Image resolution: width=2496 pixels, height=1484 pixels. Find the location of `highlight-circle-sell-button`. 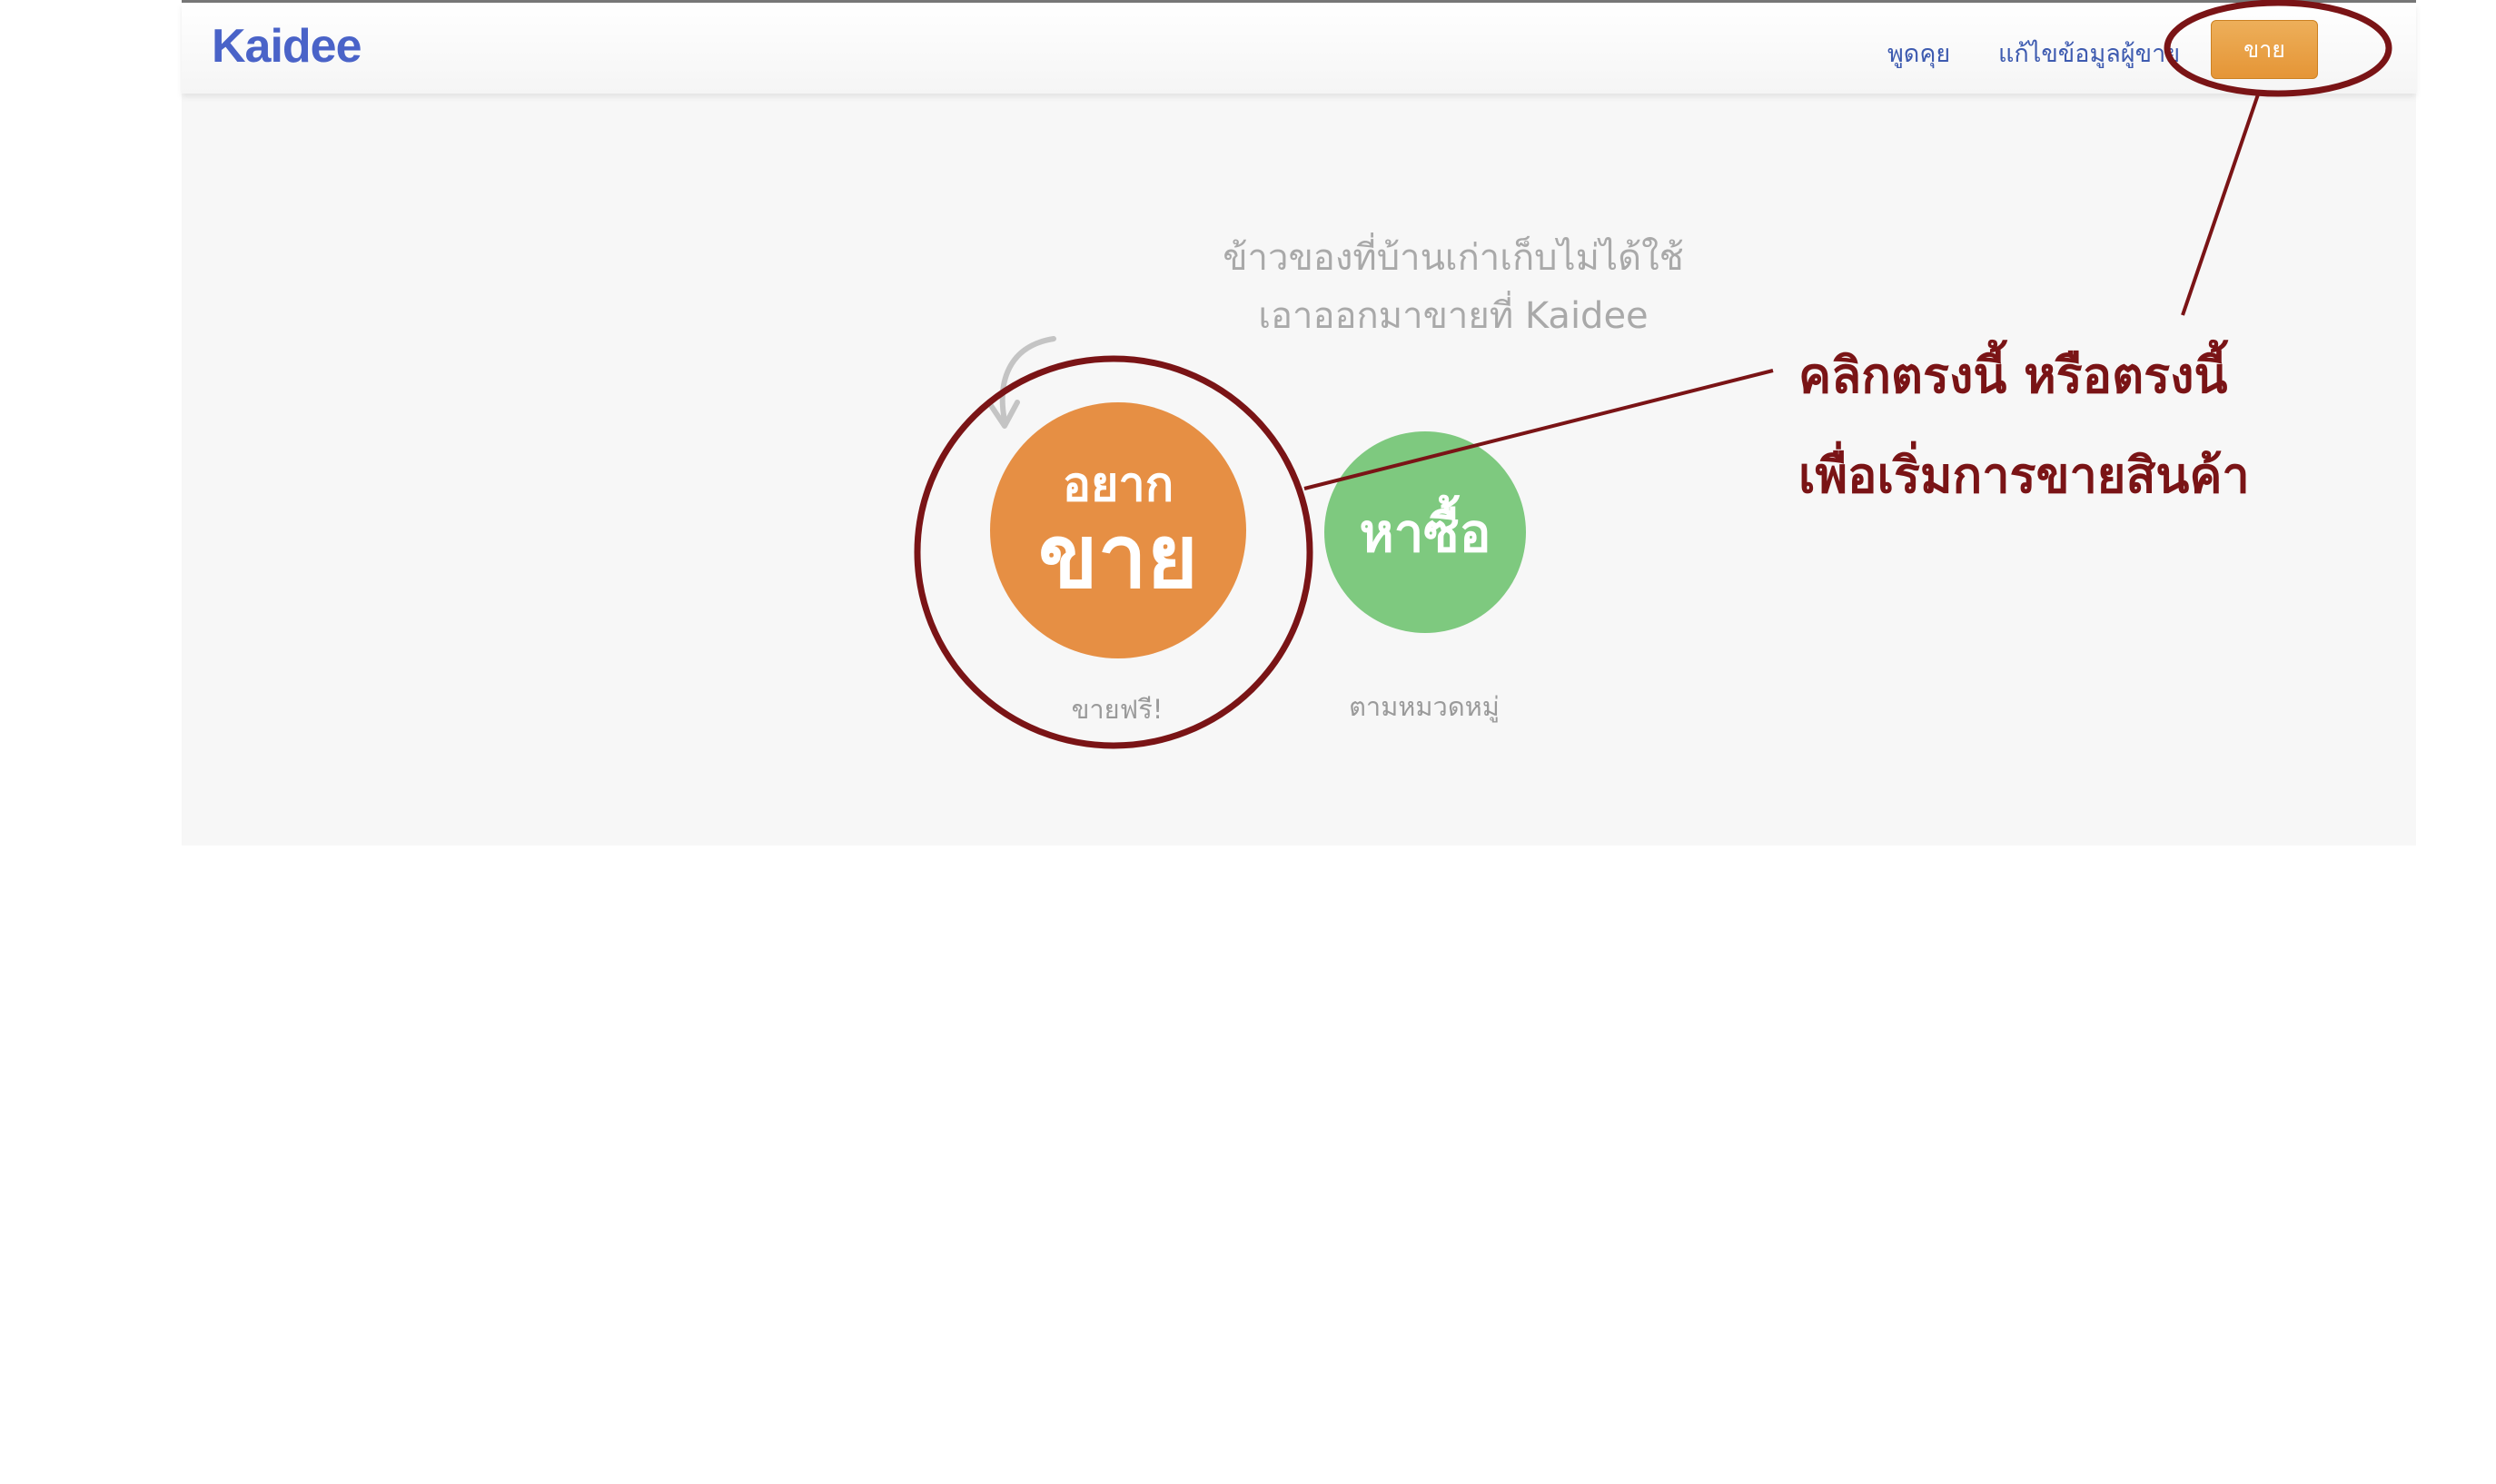

highlight-circle-sell-button is located at coordinates (2278, 48).